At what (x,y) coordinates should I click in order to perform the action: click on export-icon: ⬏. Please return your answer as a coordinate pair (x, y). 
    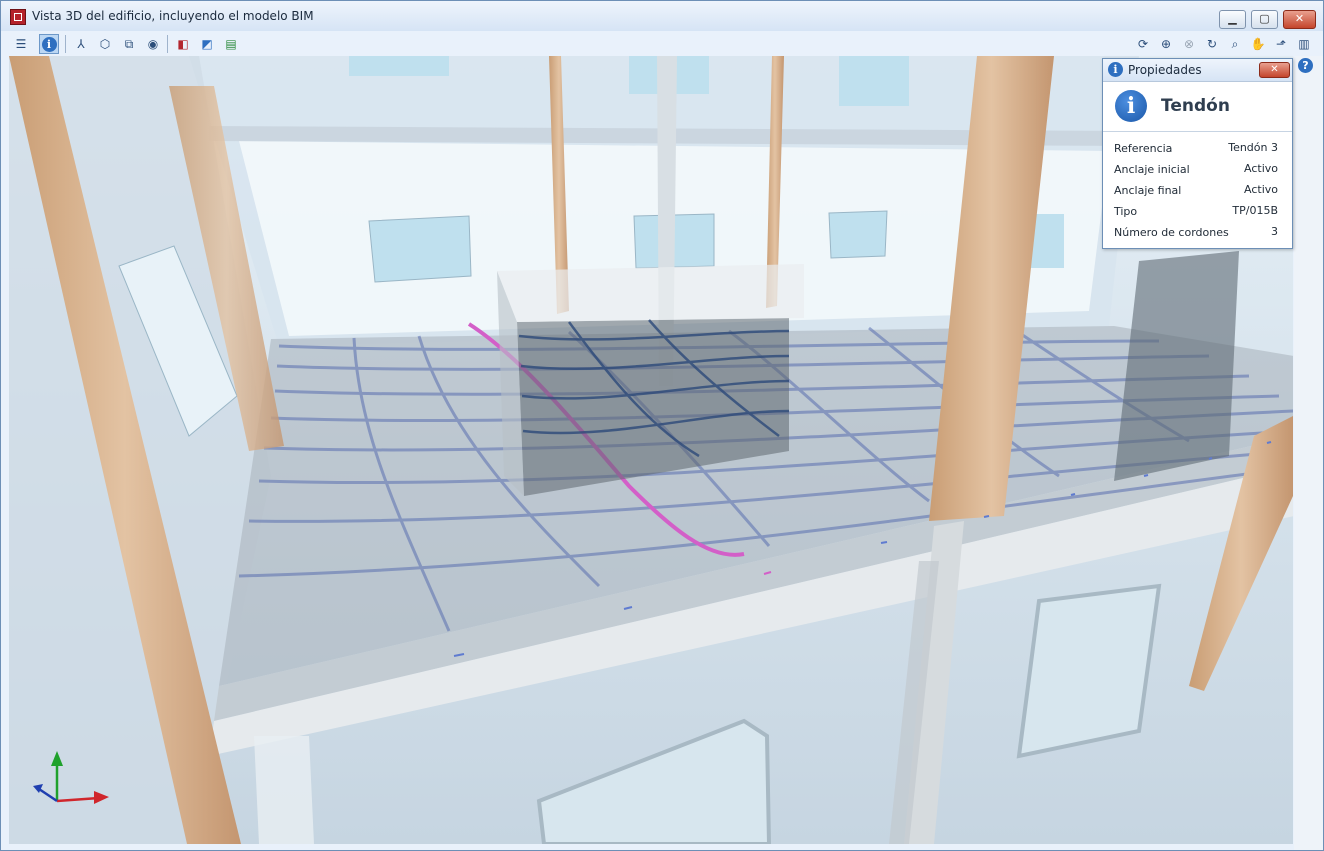
    Looking at the image, I should click on (1281, 44).